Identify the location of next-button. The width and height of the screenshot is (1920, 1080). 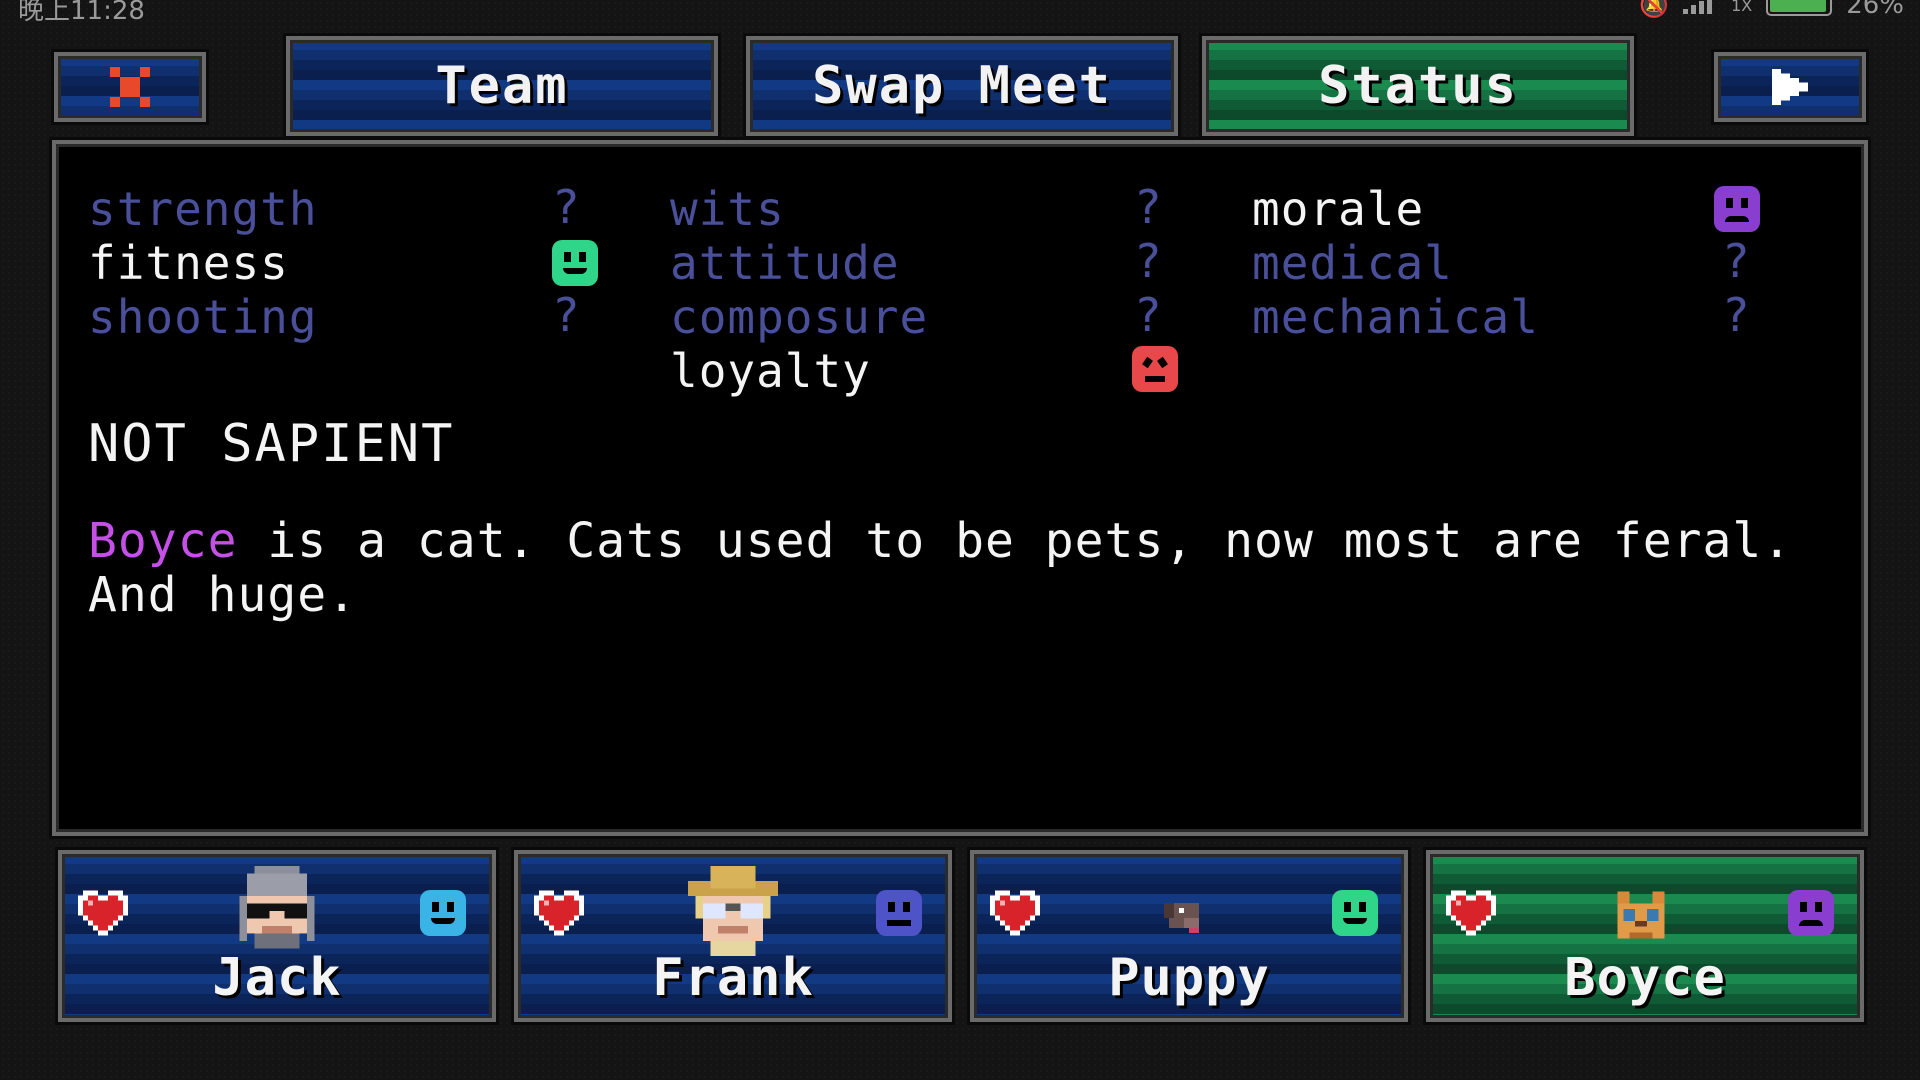
(1790, 87).